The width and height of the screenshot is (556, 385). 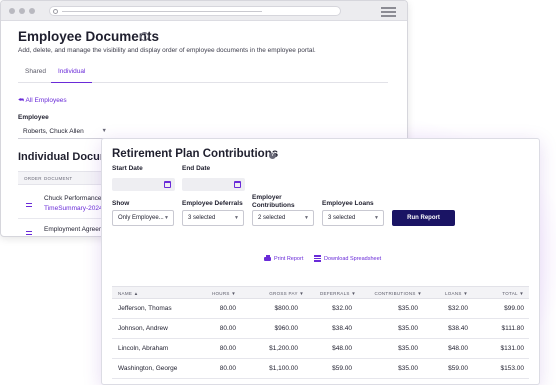 What do you see at coordinates (458, 368) in the screenshot?
I see `cell-loans: $59.00` at bounding box center [458, 368].